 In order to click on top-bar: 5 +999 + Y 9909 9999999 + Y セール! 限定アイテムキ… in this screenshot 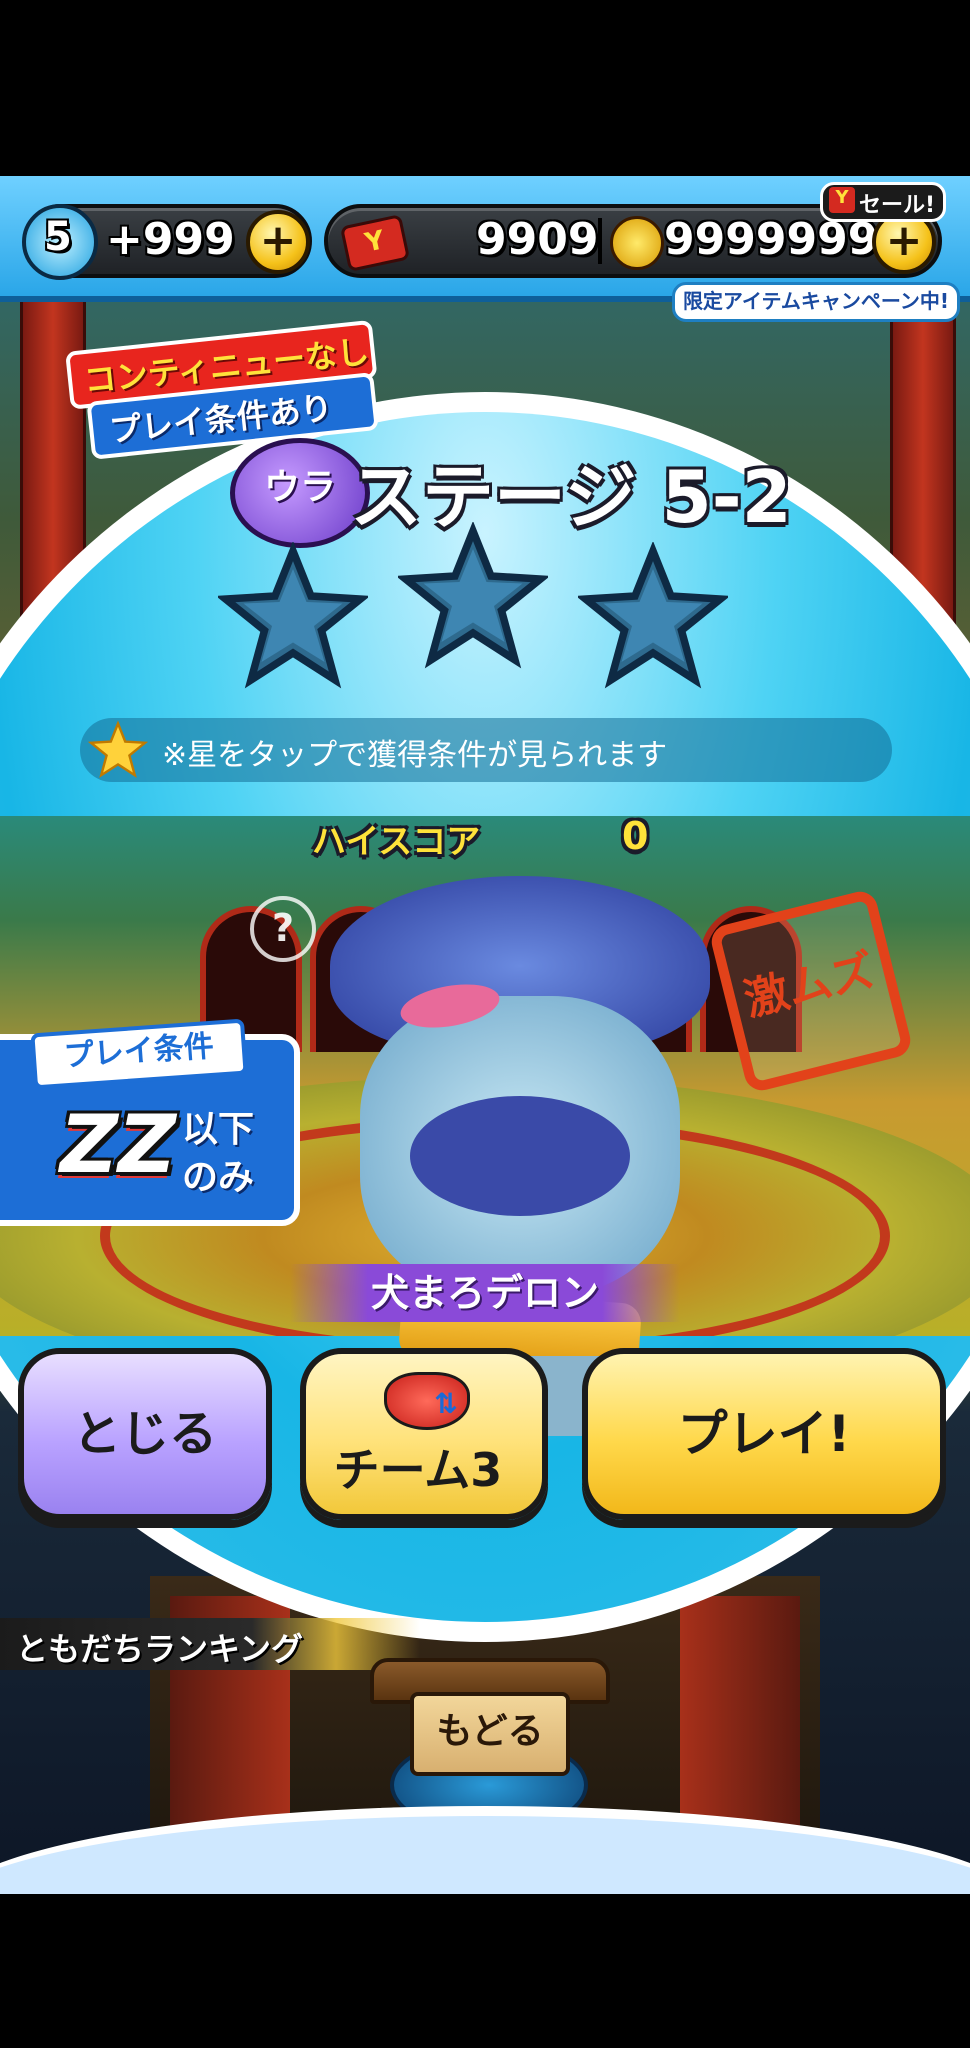, I will do `click(485, 249)`.